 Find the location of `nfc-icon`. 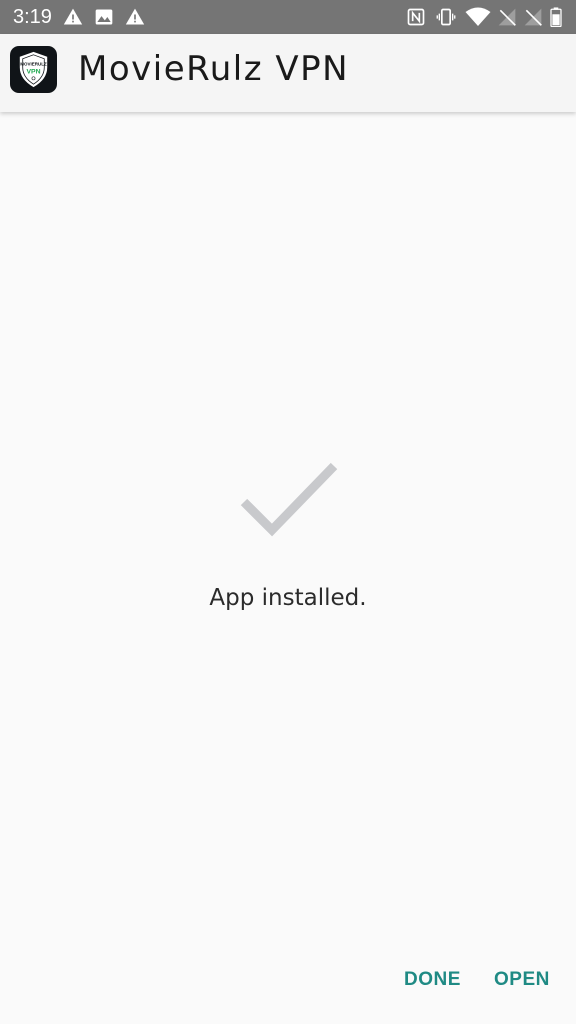

nfc-icon is located at coordinates (416, 17).